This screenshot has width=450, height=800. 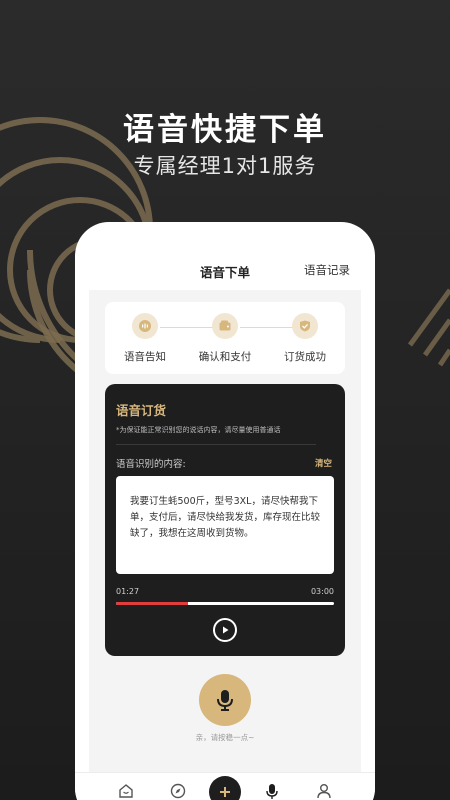 I want to click on card-note: *为保证能正常识别您的说话内容，请尽量使用普通话, so click(x=198, y=430).